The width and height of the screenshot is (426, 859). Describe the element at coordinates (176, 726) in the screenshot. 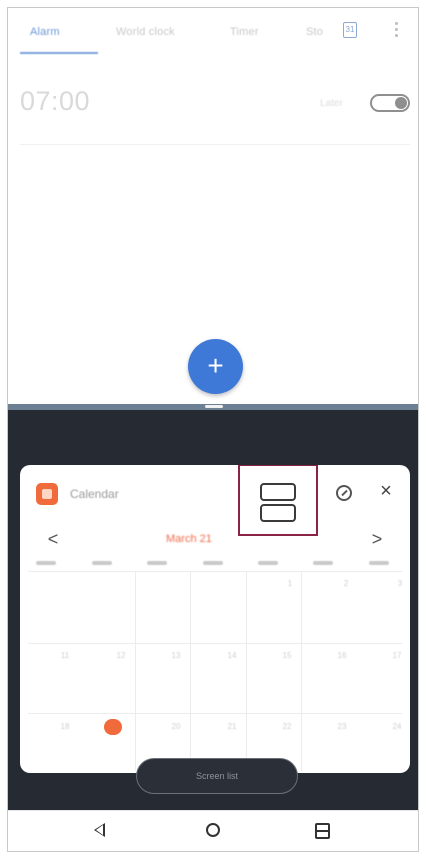

I see `calendar-day: 20` at that location.